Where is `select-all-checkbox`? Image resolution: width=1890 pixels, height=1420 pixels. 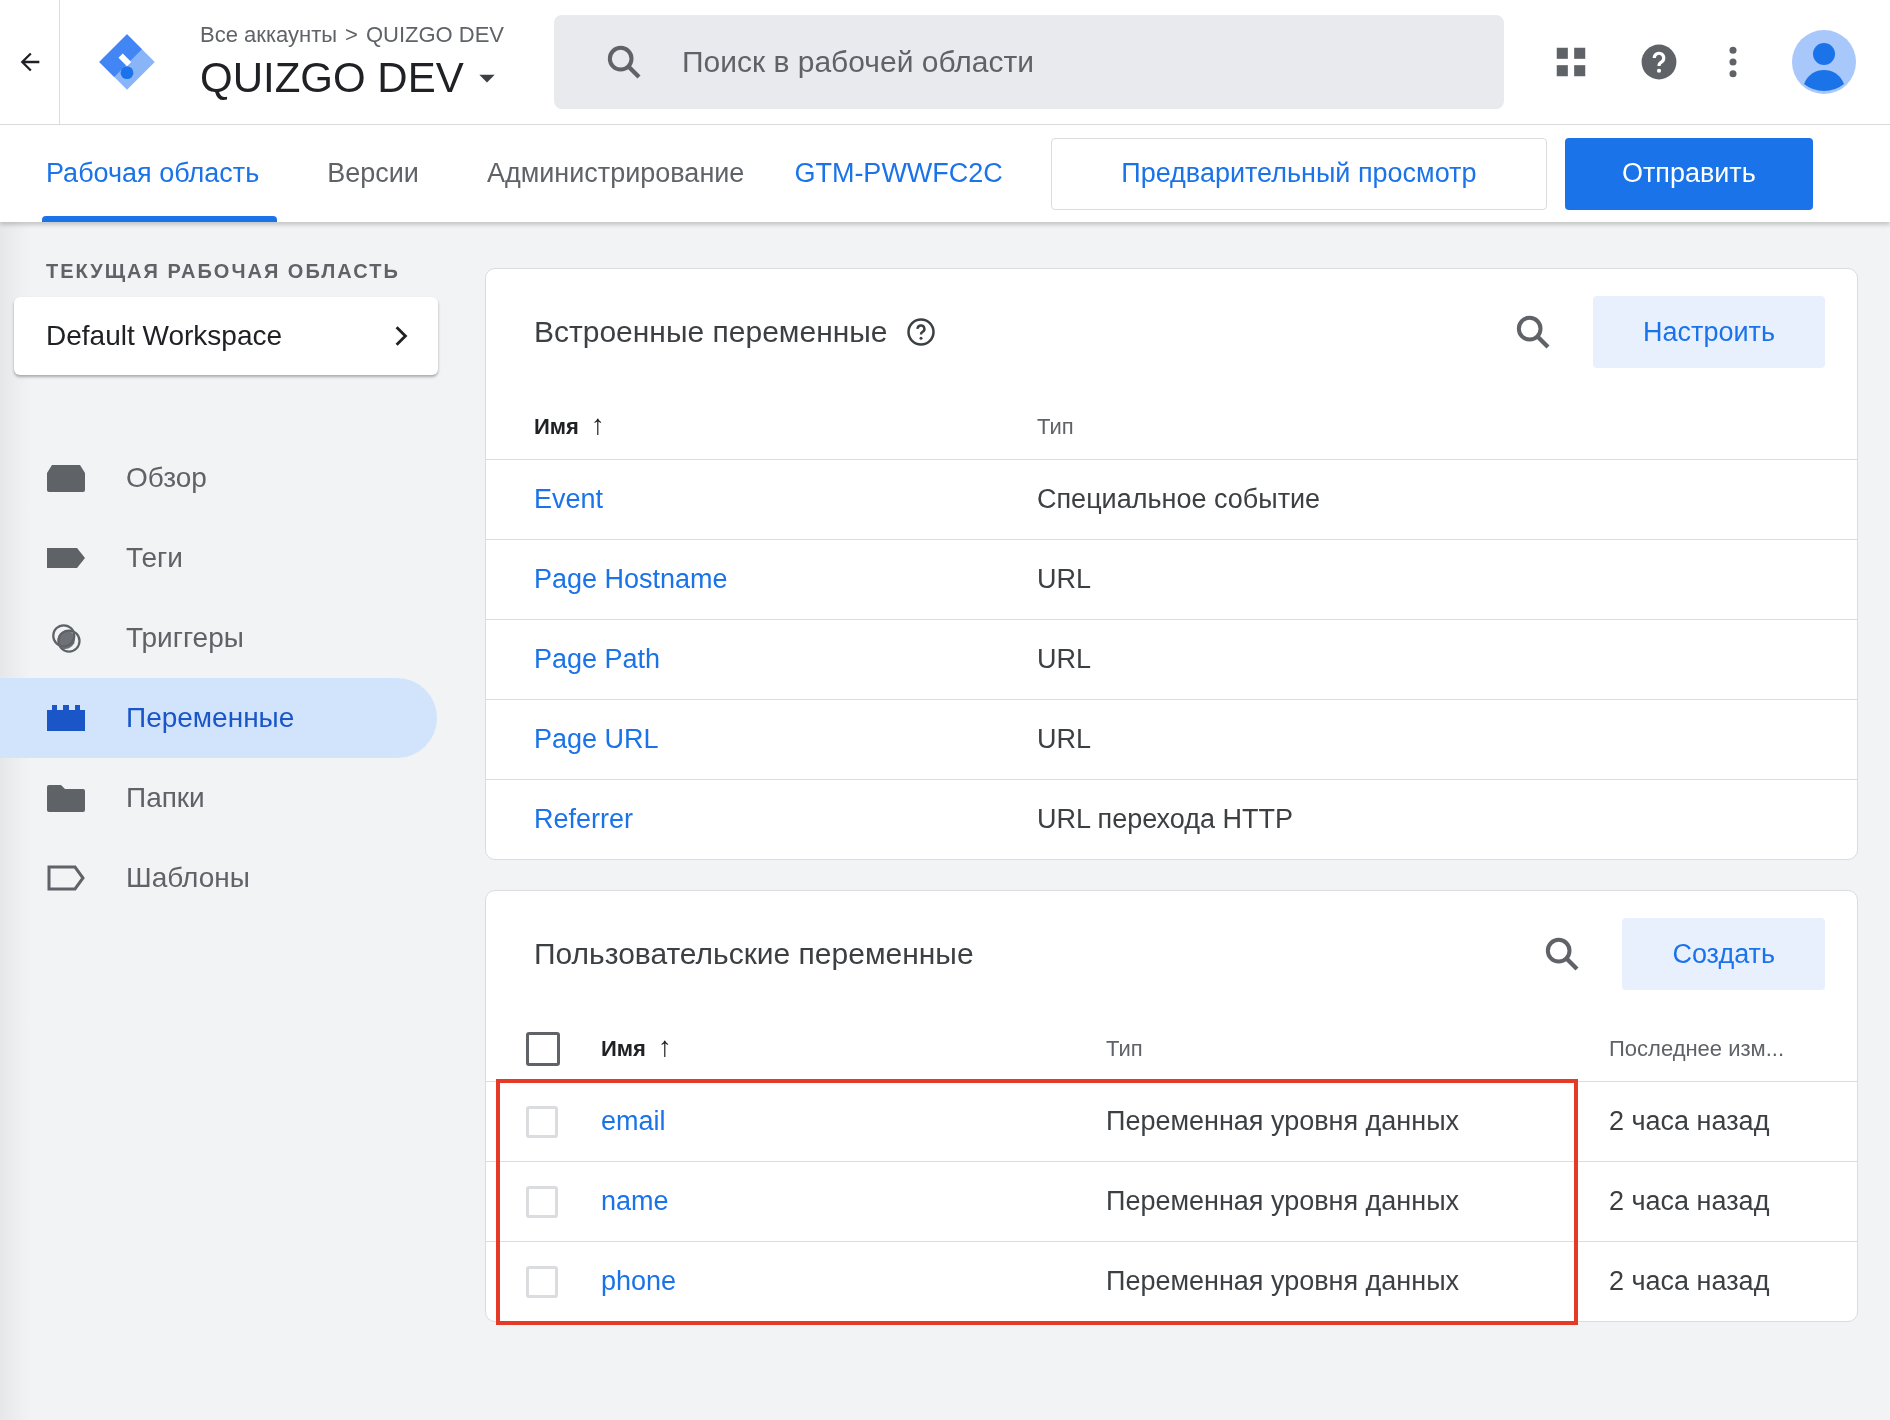
select-all-checkbox is located at coordinates (543, 1049).